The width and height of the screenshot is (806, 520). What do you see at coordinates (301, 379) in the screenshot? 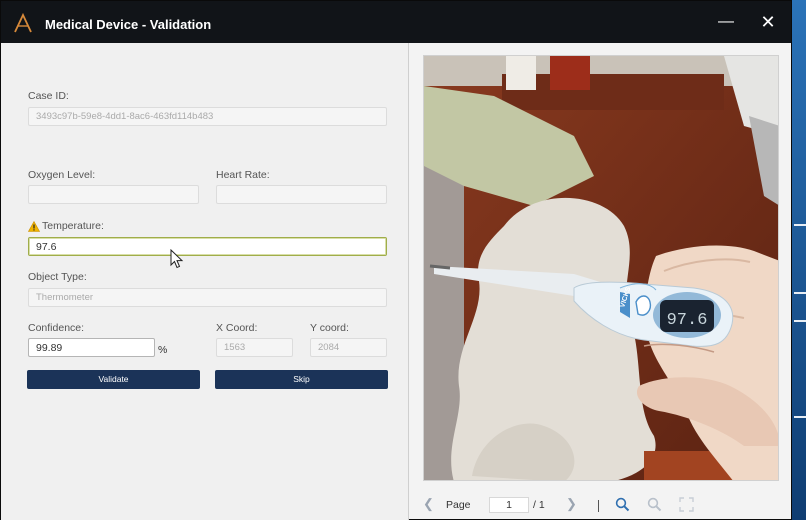
I see `skip-button: Skip` at bounding box center [301, 379].